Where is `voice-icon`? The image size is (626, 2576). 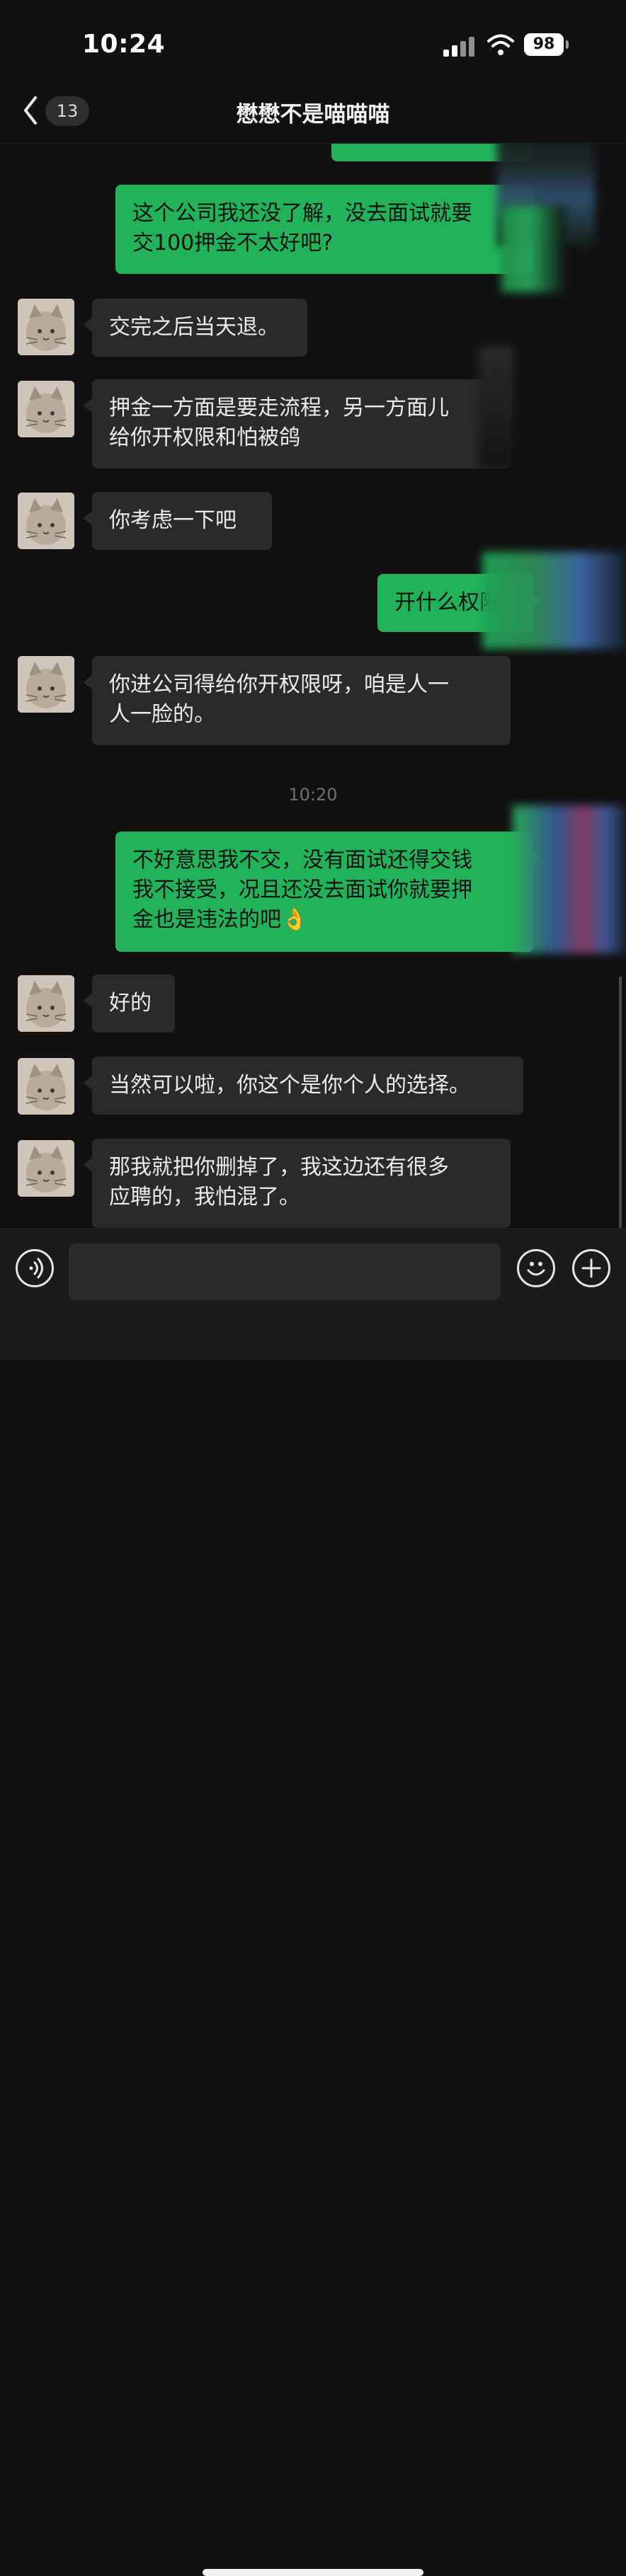 voice-icon is located at coordinates (36, 1268).